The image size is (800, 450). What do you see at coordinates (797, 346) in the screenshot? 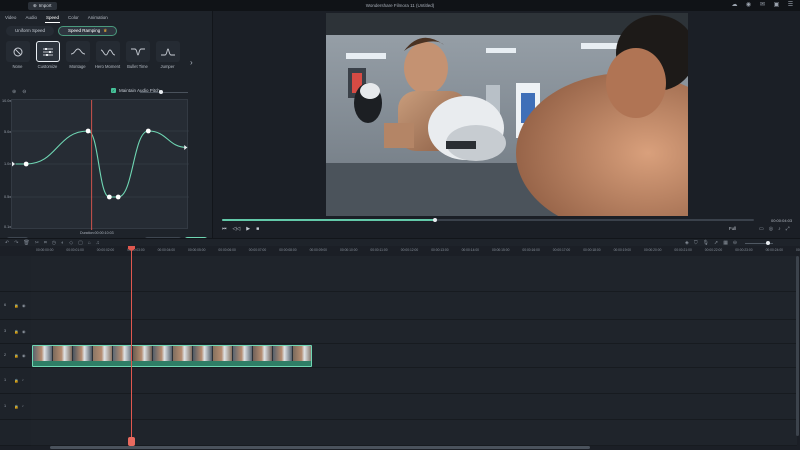
I see `timeline-vertical-scrollbar` at bounding box center [797, 346].